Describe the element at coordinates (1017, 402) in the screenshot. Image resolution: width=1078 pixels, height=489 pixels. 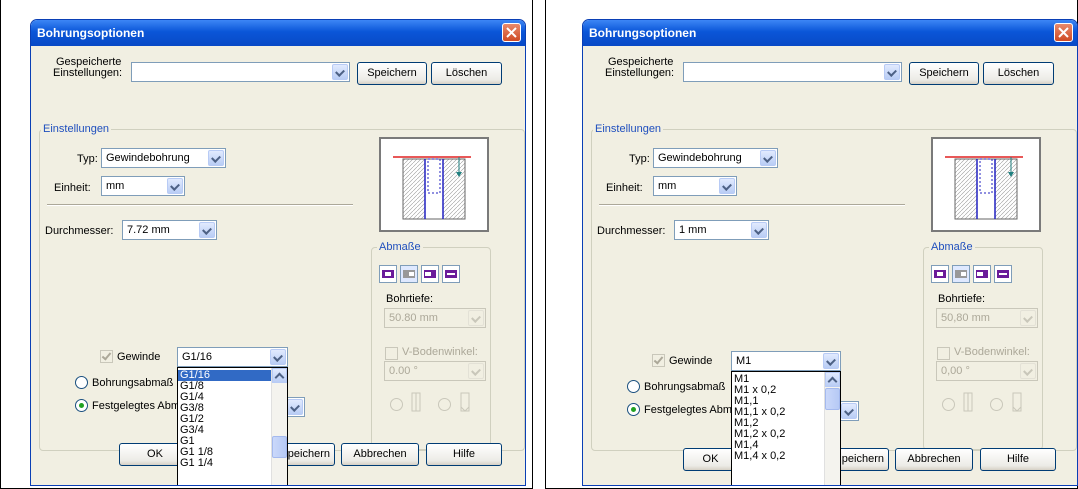
I see `drill-end-icon-pointed` at that location.